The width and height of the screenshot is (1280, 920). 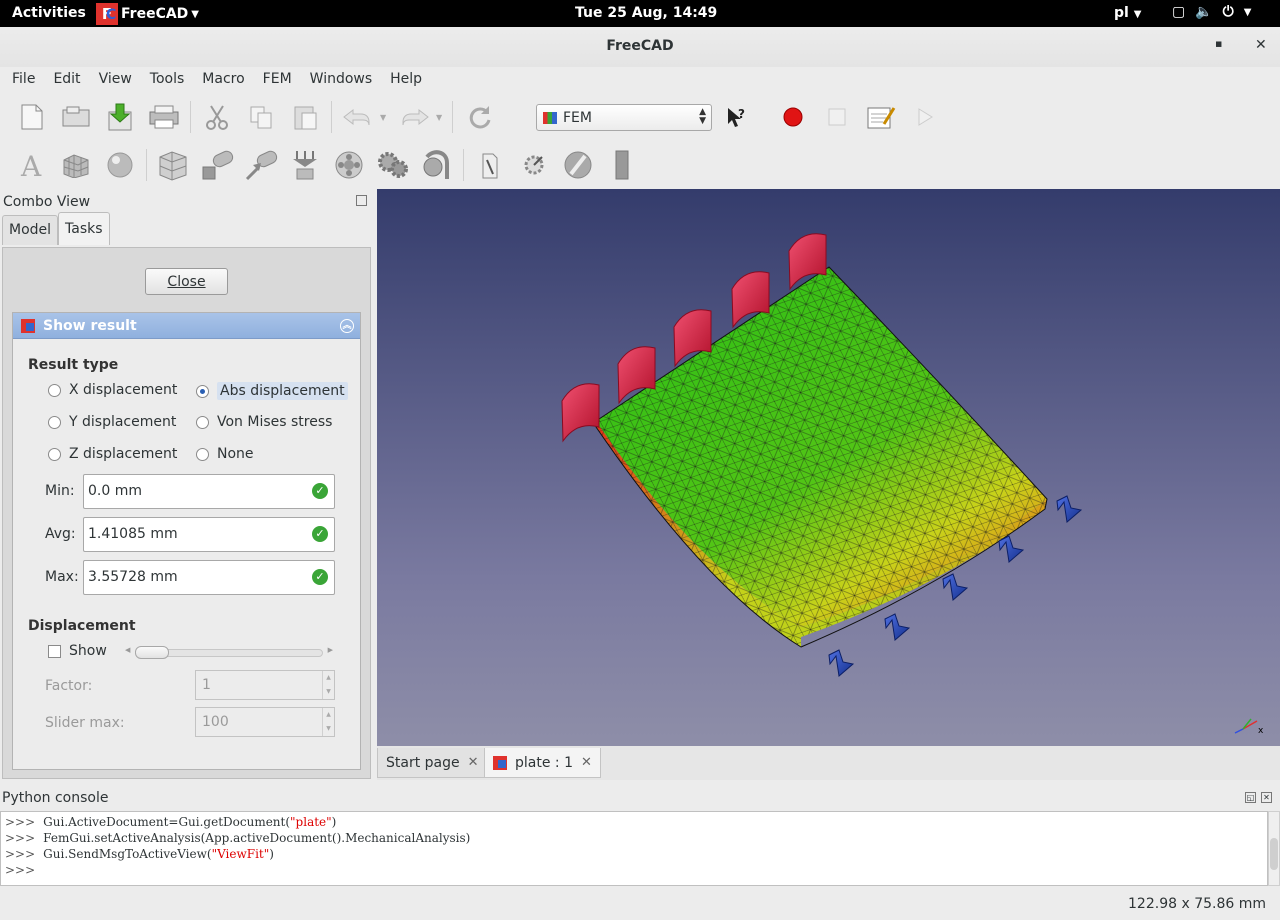 What do you see at coordinates (349, 165) in the screenshot?
I see `bearing-constraint-icon` at bounding box center [349, 165].